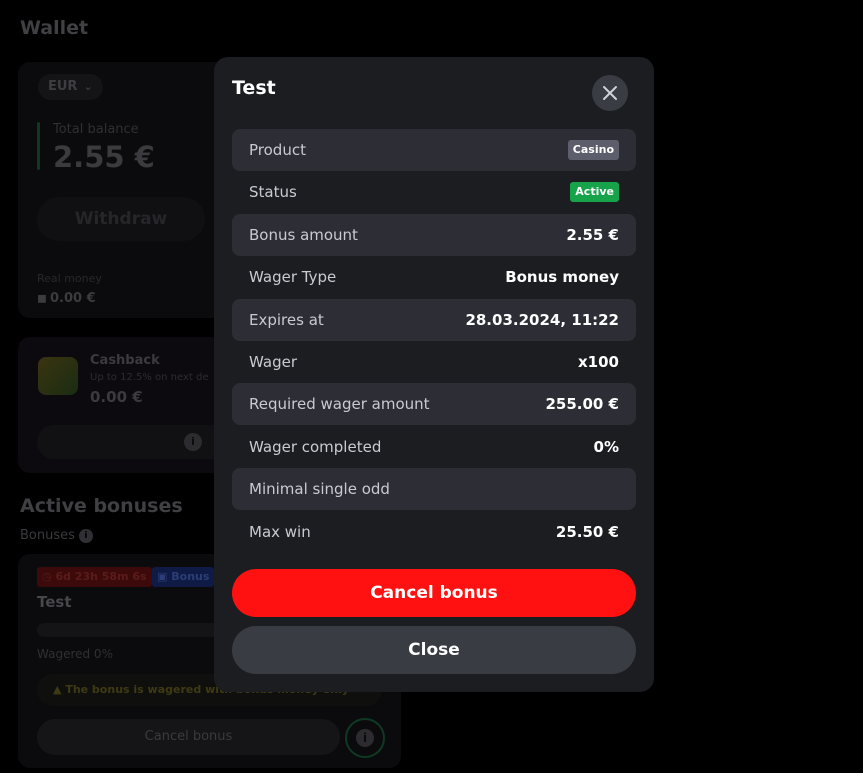 This screenshot has width=863, height=773. Describe the element at coordinates (38, 146) in the screenshot. I see `balance-accent-bar` at that location.